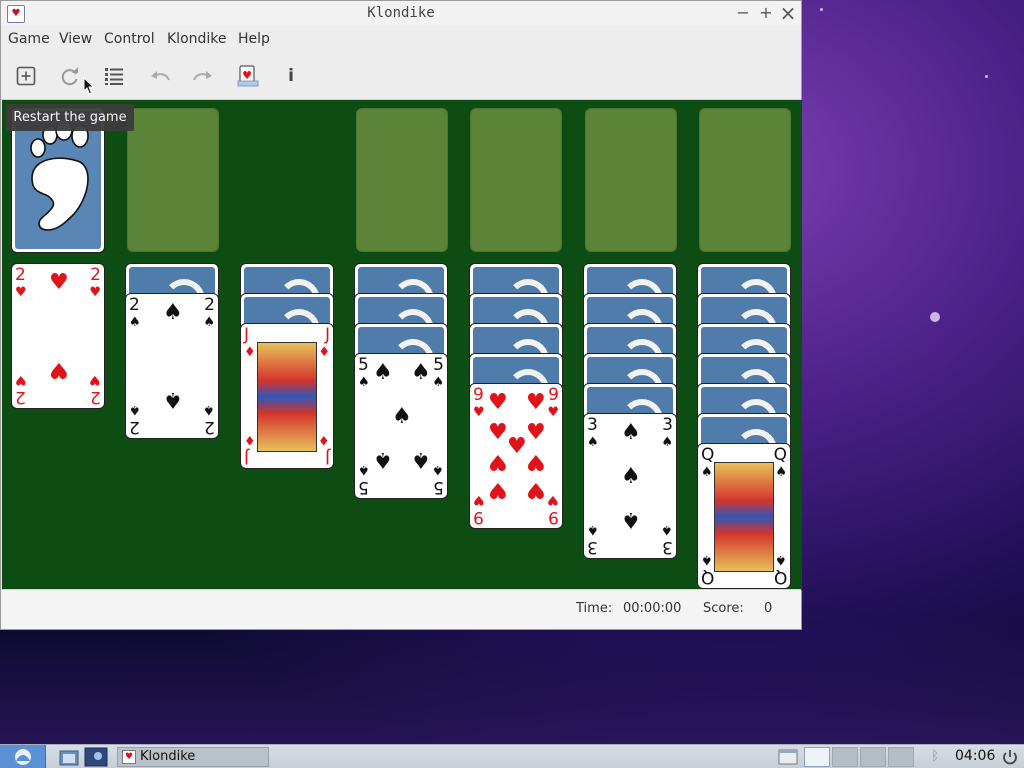 The width and height of the screenshot is (1024, 768). What do you see at coordinates (401, 13) in the screenshot?
I see `title-bar: ♥ Klondike − + ×` at bounding box center [401, 13].